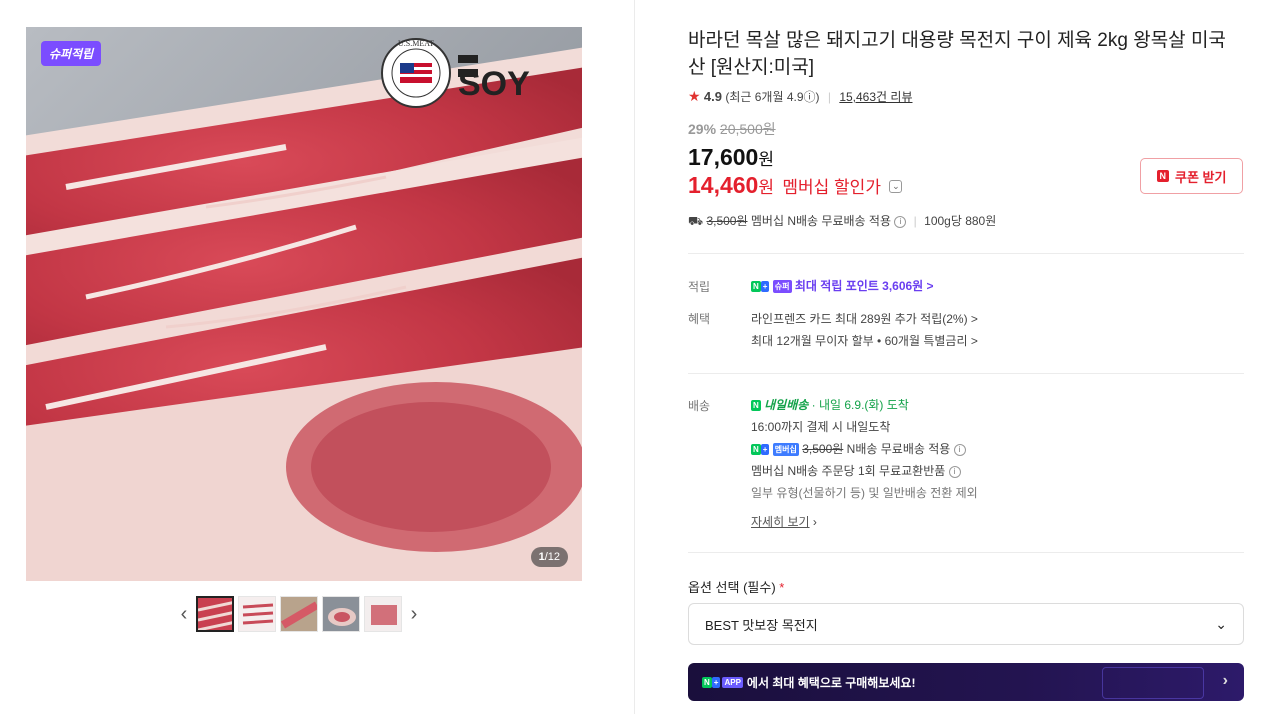  What do you see at coordinates (727, 221) in the screenshot?
I see `shipping-fee-struck: 3,500원` at bounding box center [727, 221].